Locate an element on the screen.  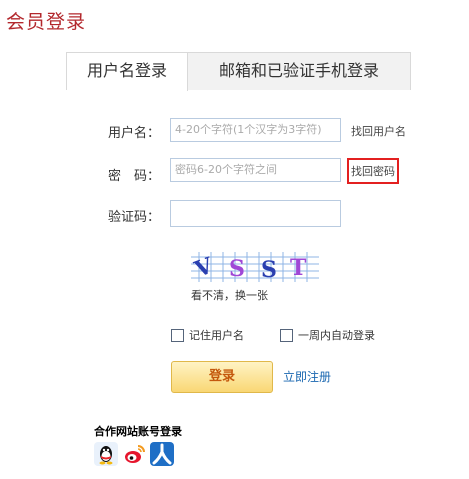
password-label: 密 码： is located at coordinates (133, 176).